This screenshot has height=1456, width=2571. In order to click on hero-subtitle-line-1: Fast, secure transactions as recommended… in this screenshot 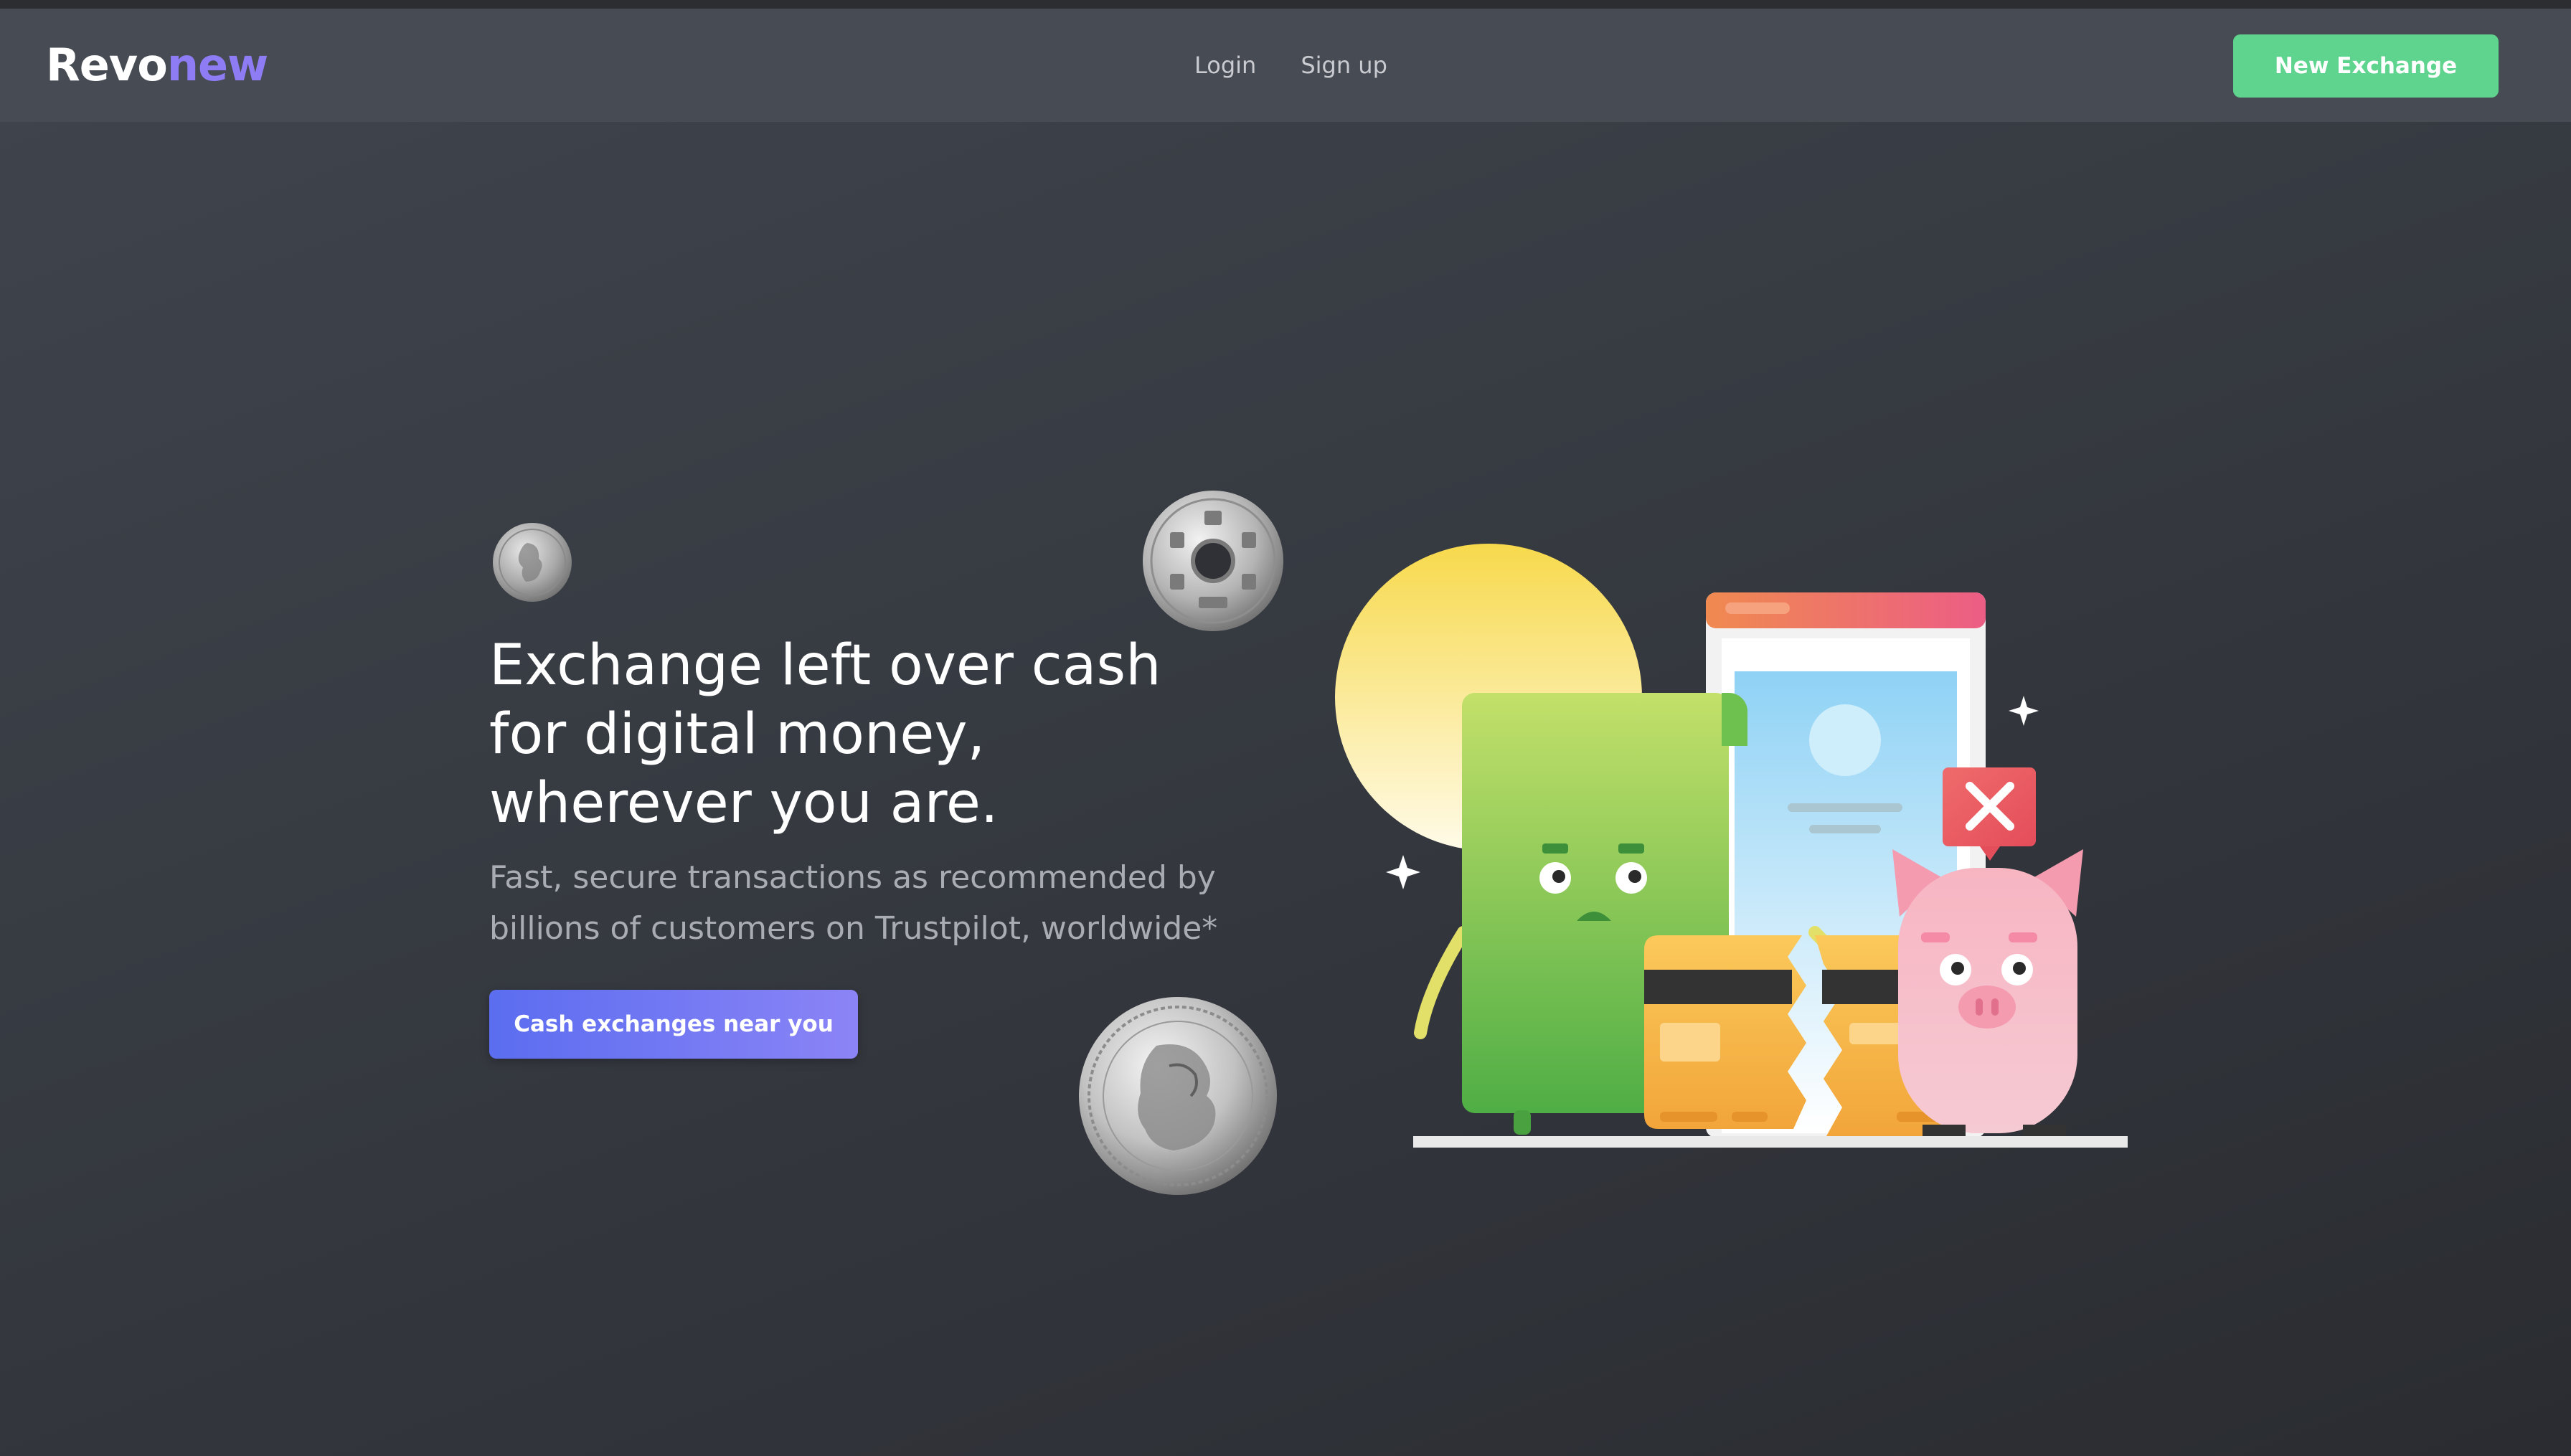, I will do `click(852, 877)`.